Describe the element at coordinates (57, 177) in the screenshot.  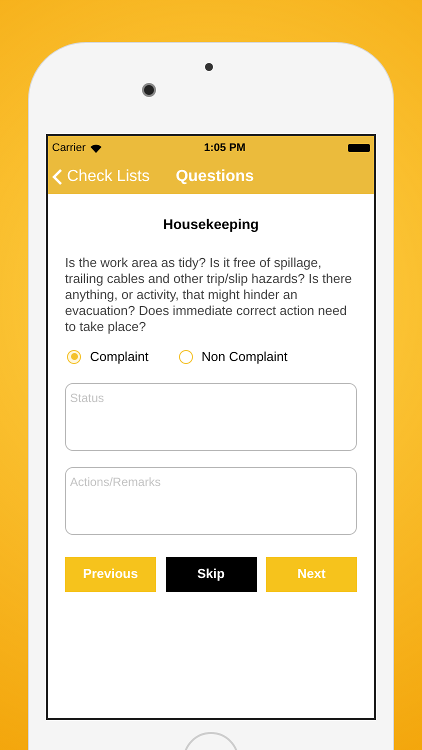
I see `chevron-left-icon` at that location.